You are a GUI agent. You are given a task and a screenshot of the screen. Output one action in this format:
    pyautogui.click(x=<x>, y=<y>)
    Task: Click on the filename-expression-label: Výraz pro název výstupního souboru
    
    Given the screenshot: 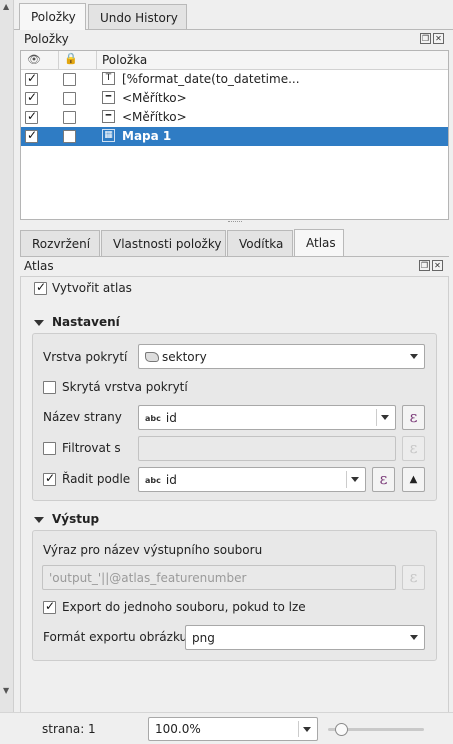 What is the action you would take?
    pyautogui.click(x=153, y=550)
    